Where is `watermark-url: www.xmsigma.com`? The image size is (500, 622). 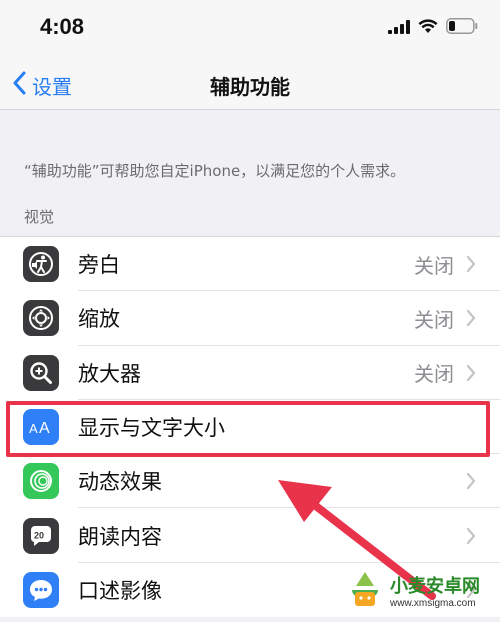
watermark-url: www.xmsigma.com is located at coordinates (433, 603).